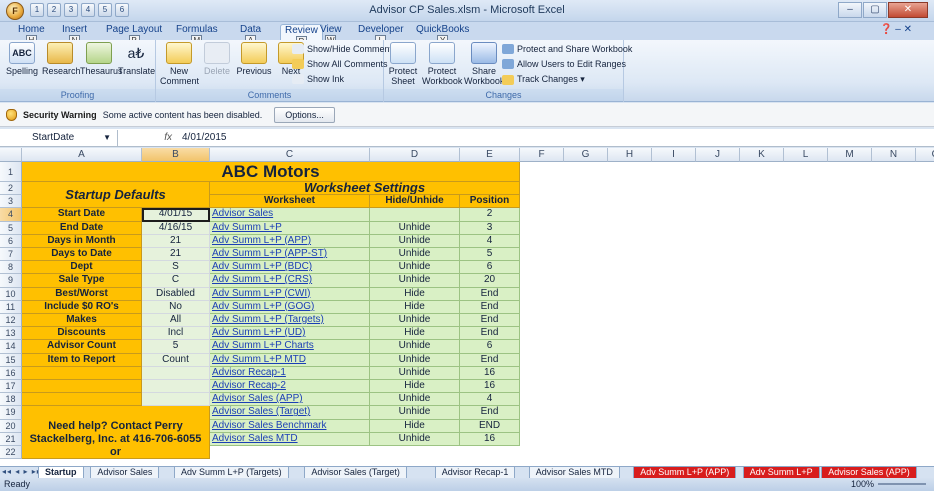  I want to click on show-ink-button: Show Ink, so click(318, 79).